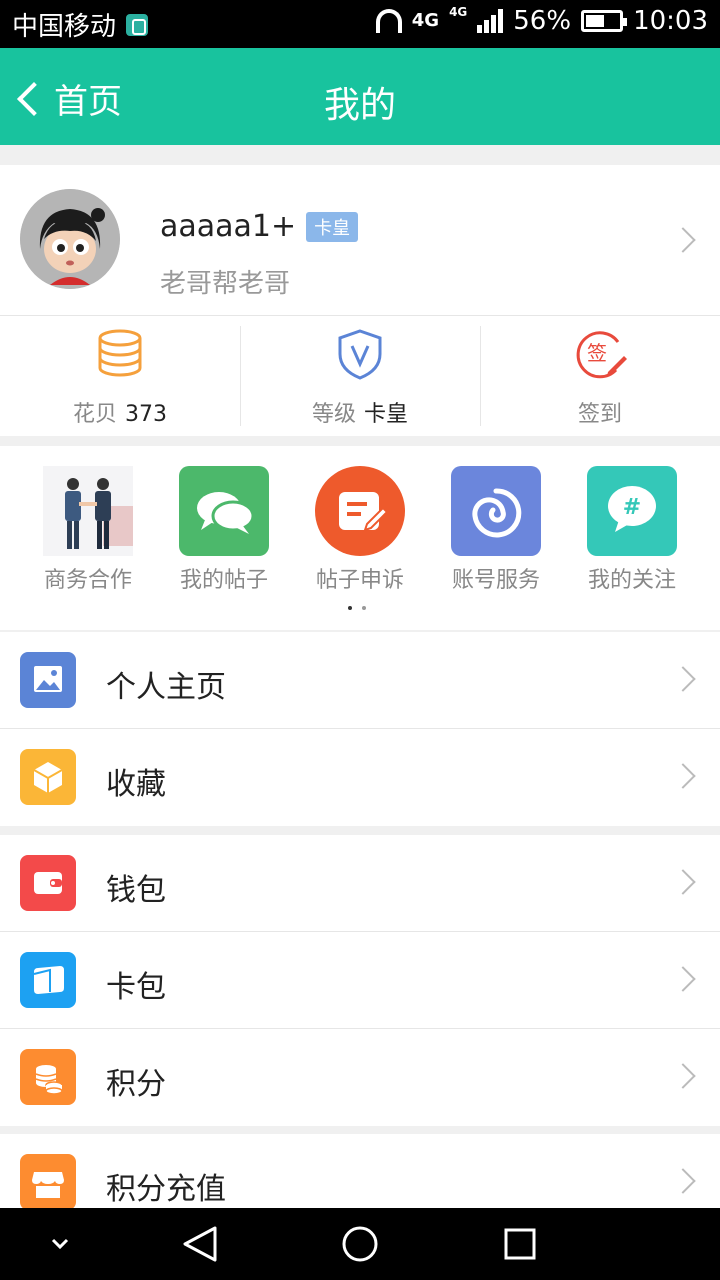  Describe the element at coordinates (225, 284) in the screenshot. I see `user-subtitle: 老哥帮老哥` at that location.